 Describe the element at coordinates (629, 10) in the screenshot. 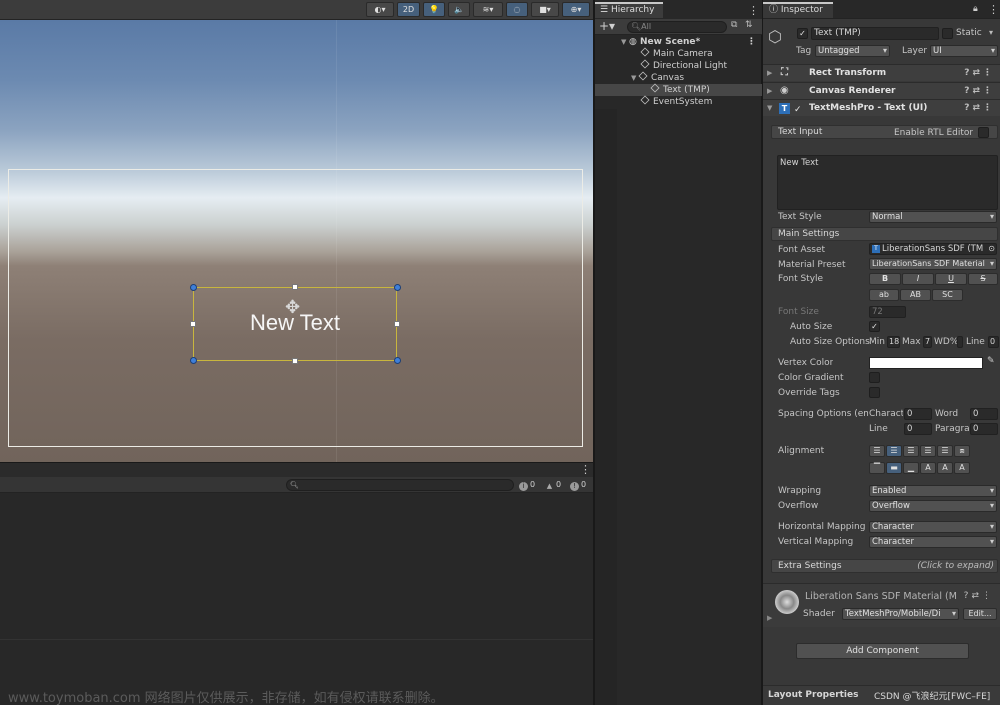

I see `tab-hierarchy: ☰ Hierarchy` at that location.